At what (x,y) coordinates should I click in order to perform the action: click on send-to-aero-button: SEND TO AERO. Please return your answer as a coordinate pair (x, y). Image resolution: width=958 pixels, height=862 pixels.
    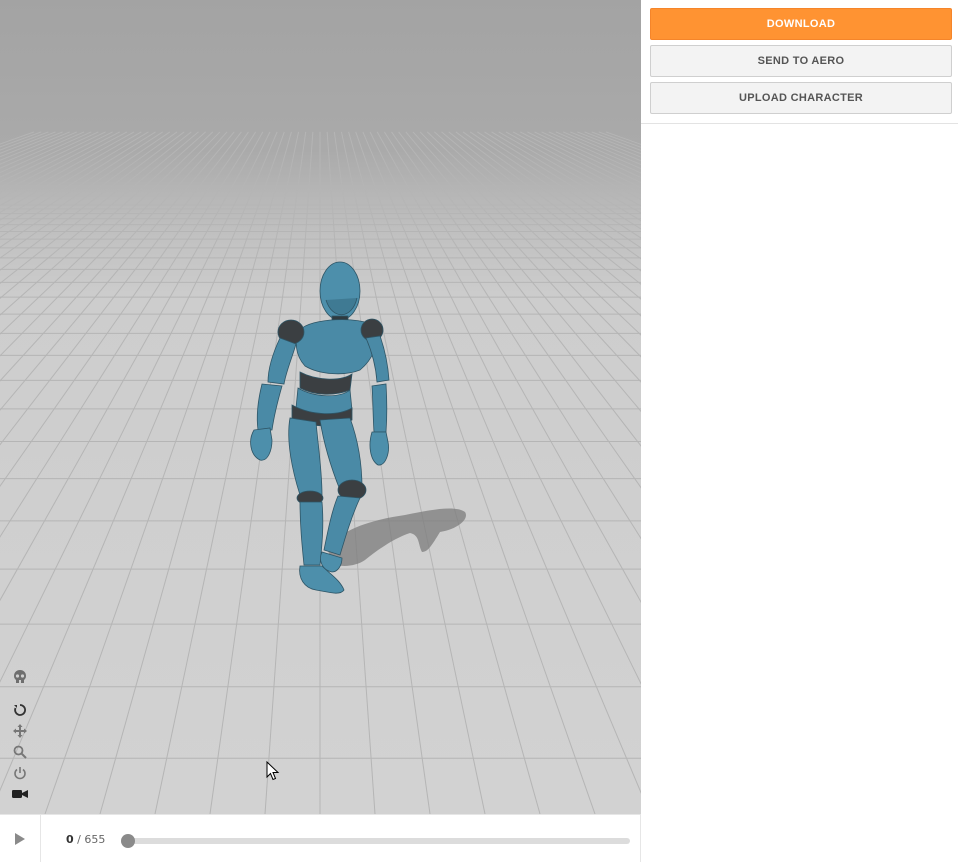
    Looking at the image, I should click on (801, 61).